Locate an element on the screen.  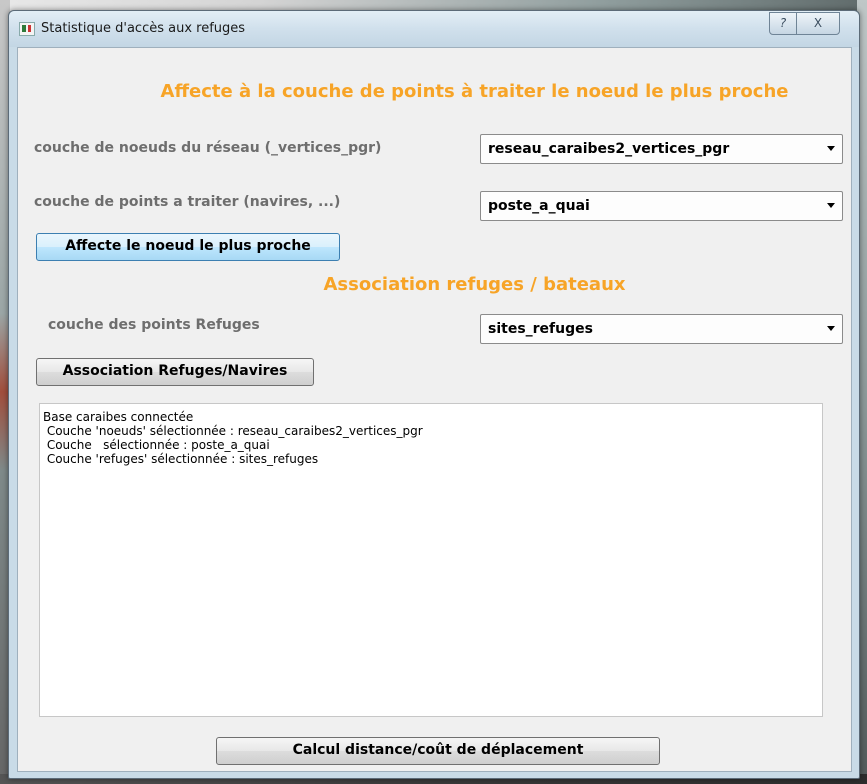
log-line: Couche sélectionnée : poste_a_quai is located at coordinates (156, 445).